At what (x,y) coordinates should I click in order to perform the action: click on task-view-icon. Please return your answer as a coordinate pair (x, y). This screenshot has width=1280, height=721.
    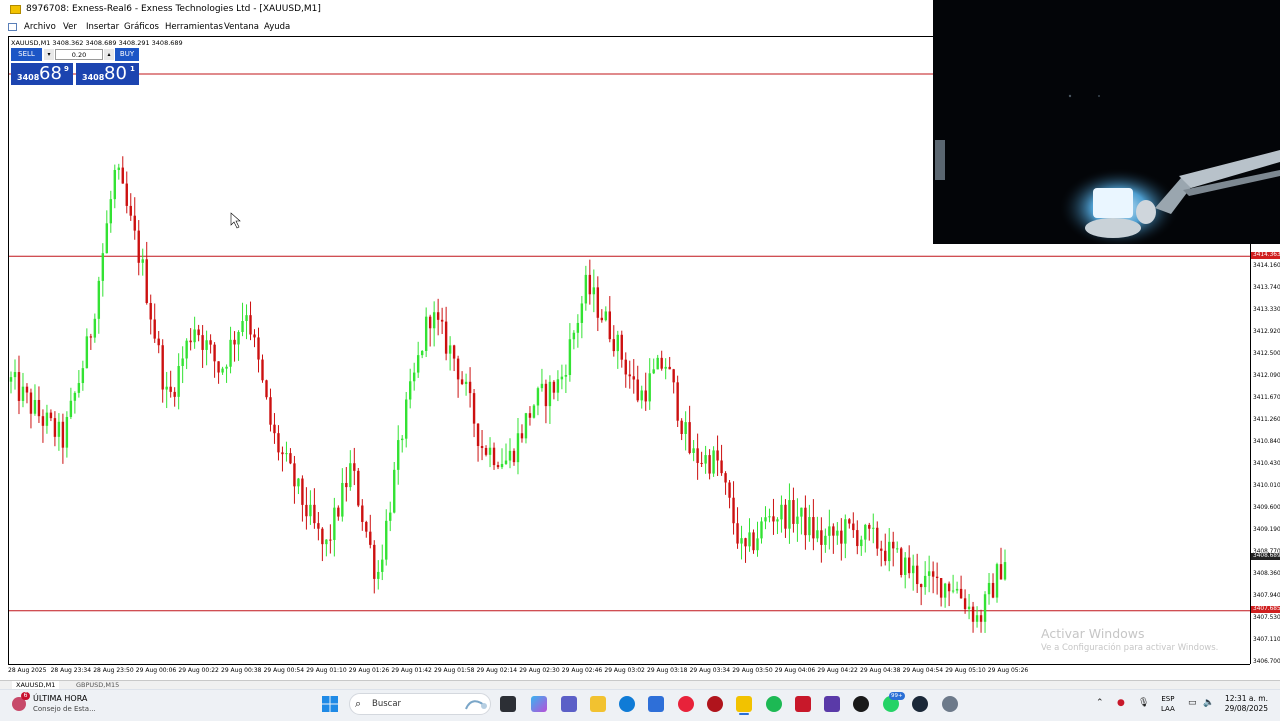
    Looking at the image, I should click on (508, 704).